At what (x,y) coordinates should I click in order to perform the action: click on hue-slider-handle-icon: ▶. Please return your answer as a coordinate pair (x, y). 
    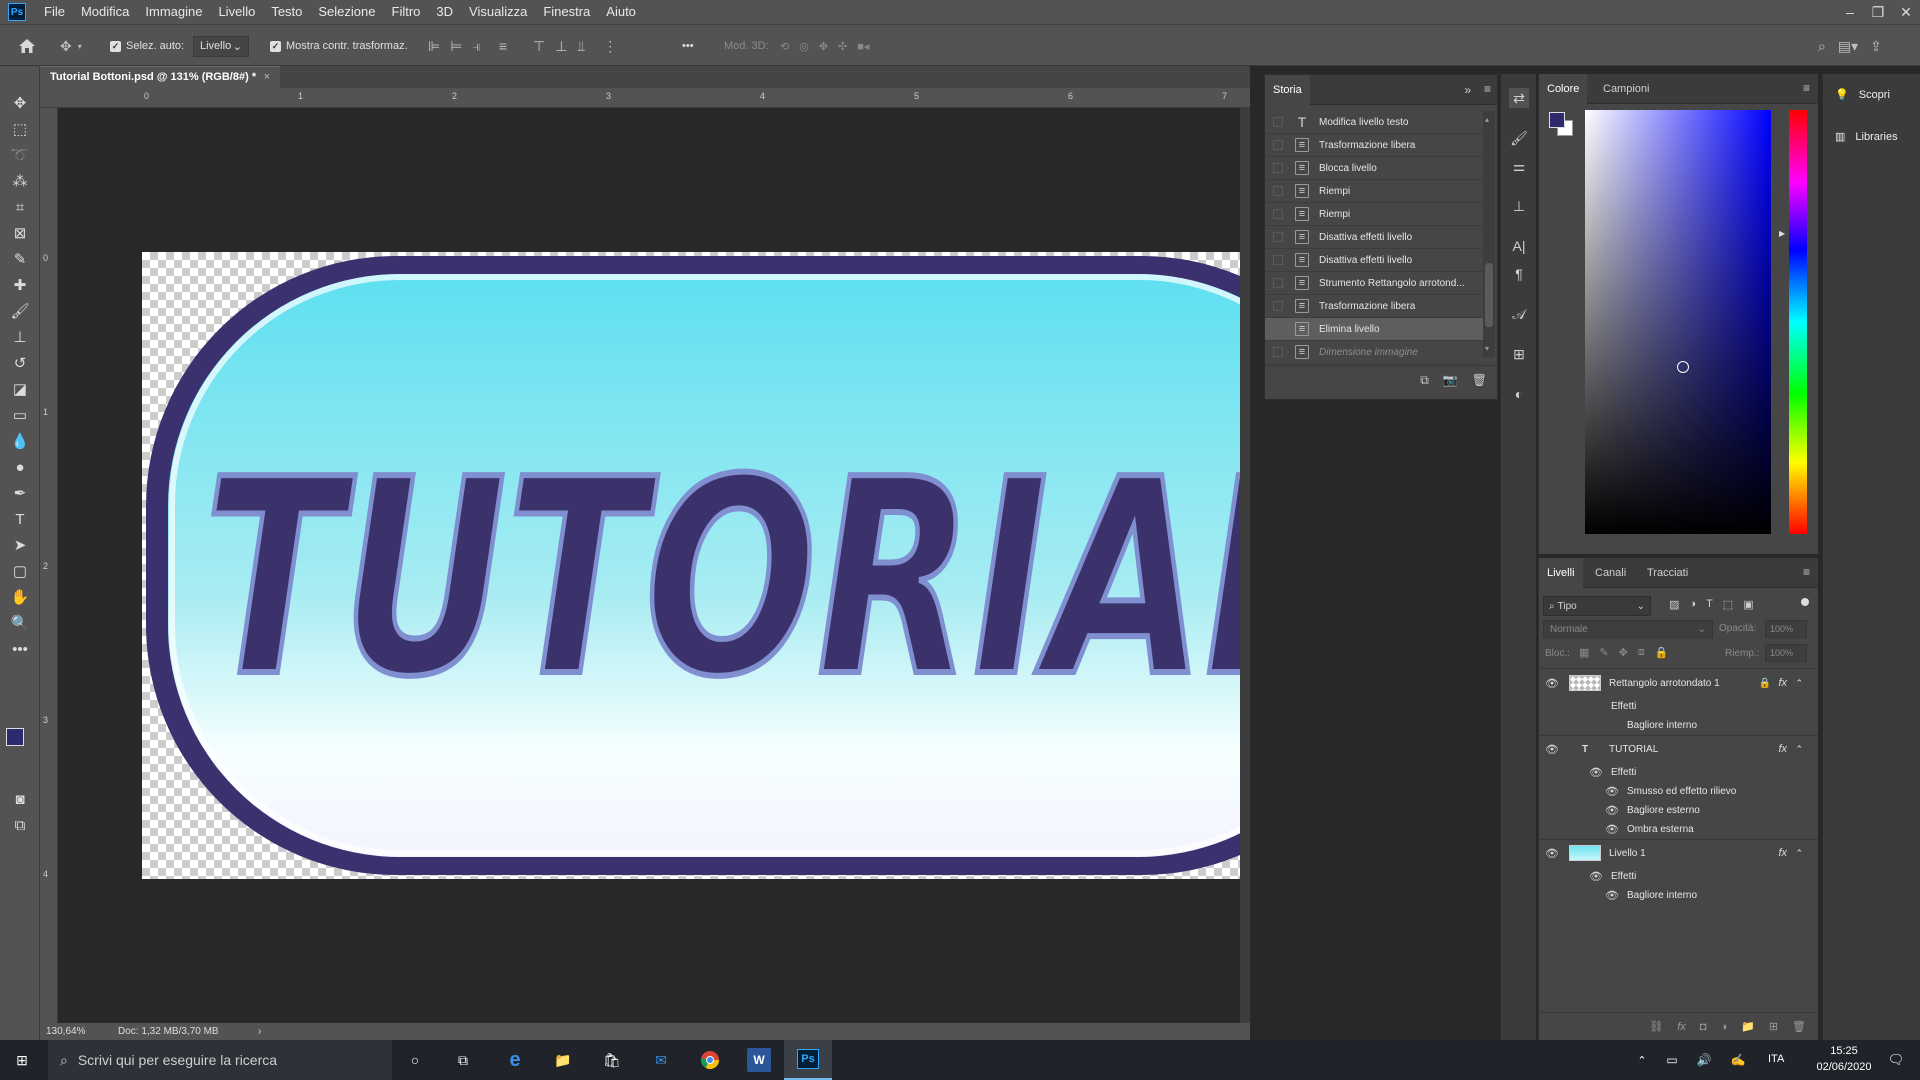
    Looking at the image, I should click on (1782, 233).